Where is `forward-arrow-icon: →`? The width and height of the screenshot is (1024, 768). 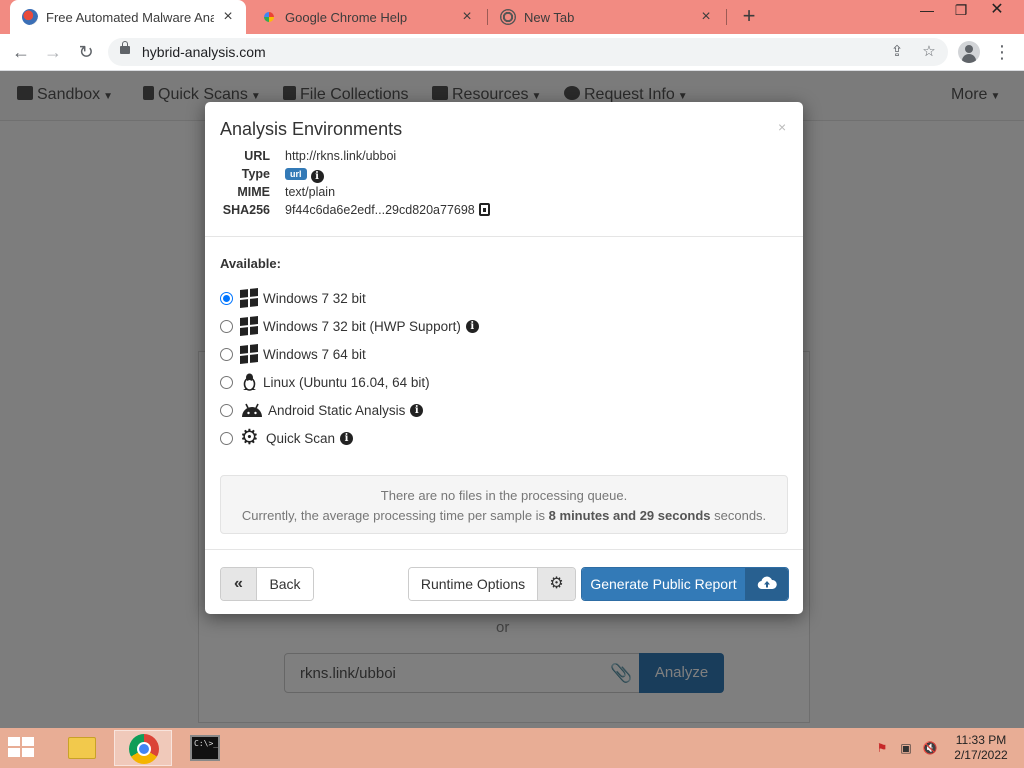
forward-arrow-icon: → is located at coordinates (53, 52).